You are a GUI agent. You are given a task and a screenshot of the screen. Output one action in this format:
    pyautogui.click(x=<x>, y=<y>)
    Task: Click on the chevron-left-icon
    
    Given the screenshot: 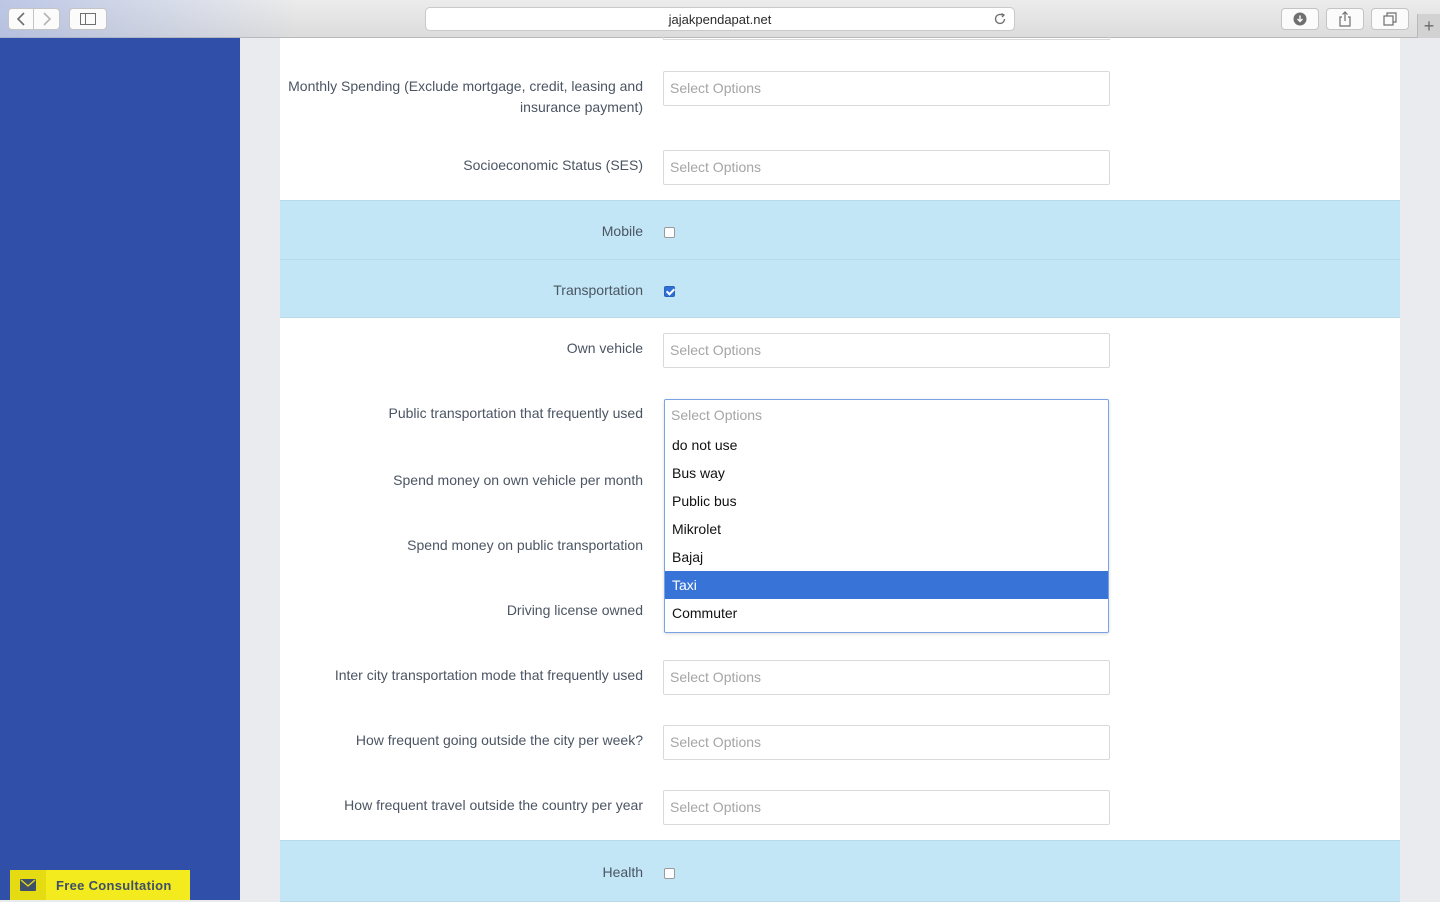 What is the action you would take?
    pyautogui.click(x=20, y=19)
    